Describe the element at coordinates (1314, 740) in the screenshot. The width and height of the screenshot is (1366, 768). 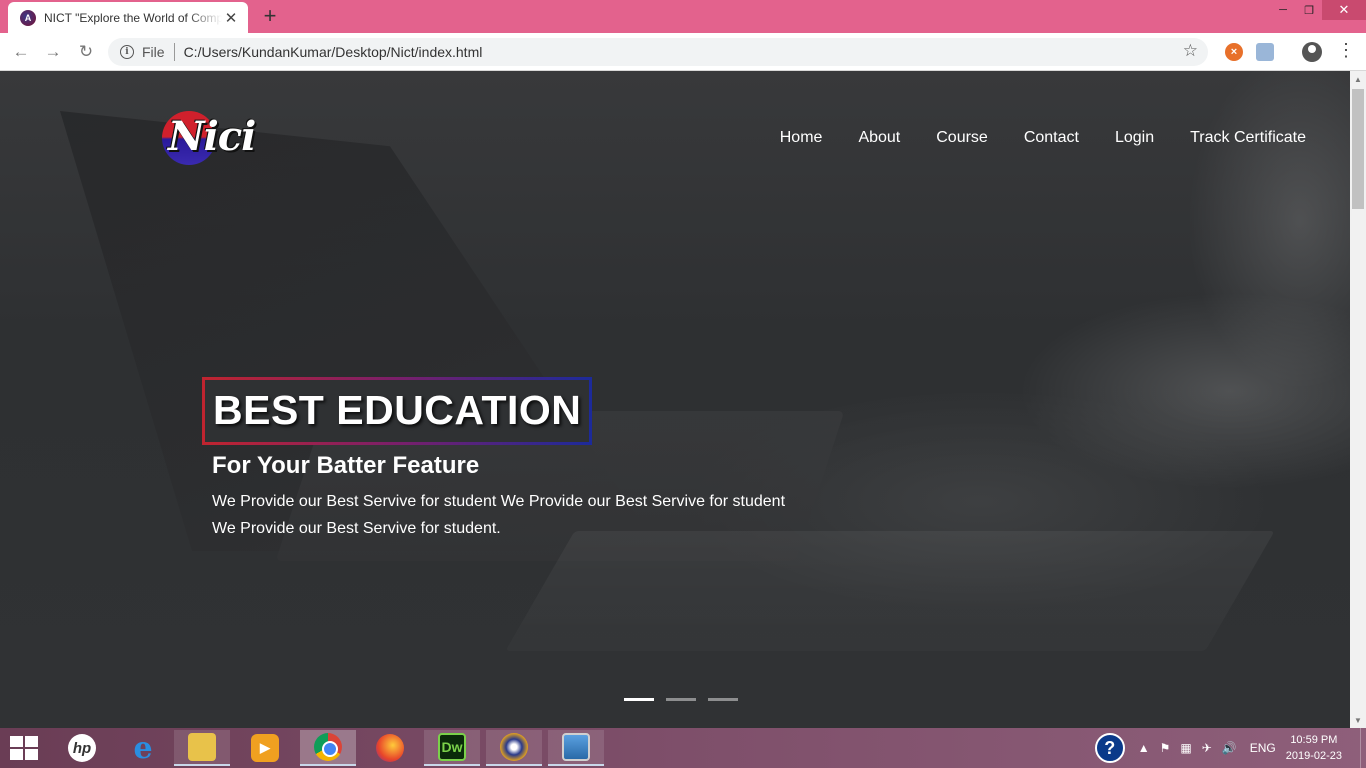
I see `clock-time: 10:59 PM` at that location.